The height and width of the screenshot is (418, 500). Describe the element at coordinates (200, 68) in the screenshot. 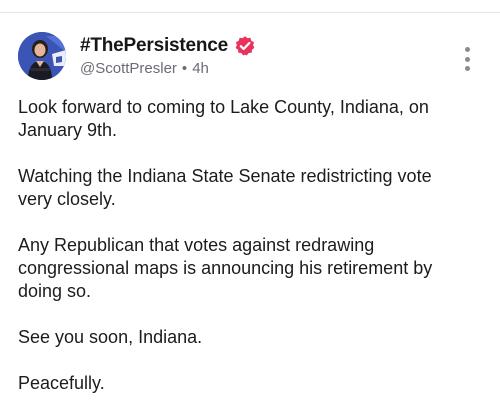

I see `post-timestamp: 4h` at that location.